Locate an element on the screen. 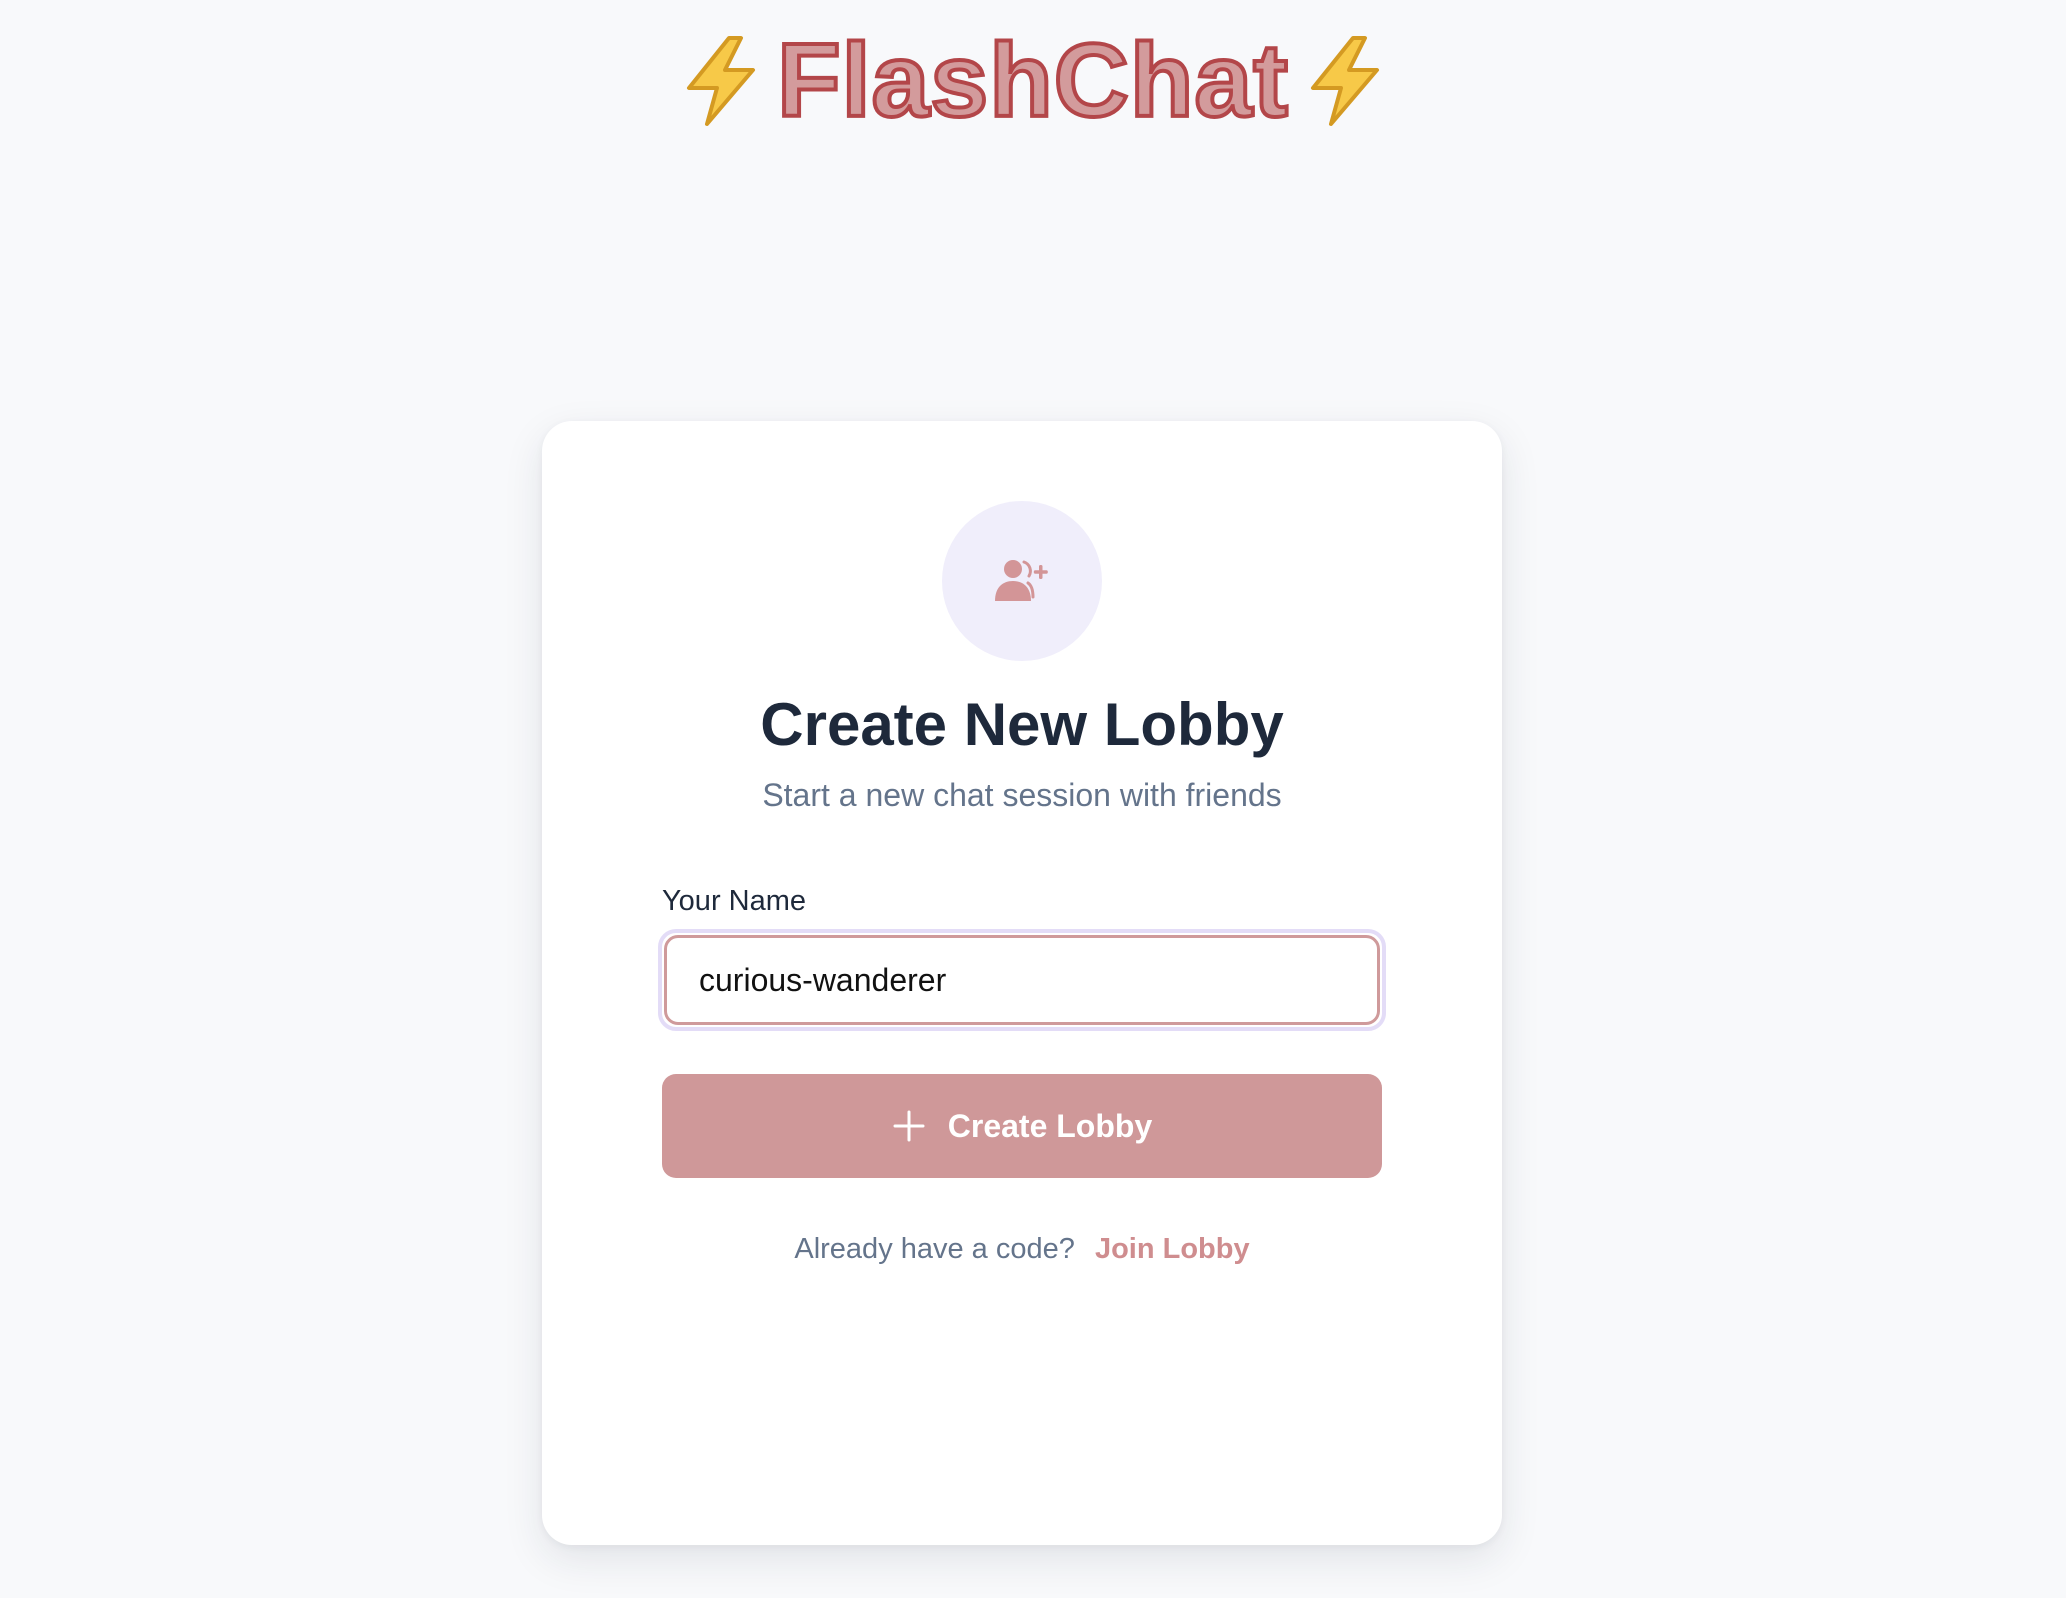  plus-icon is located at coordinates (909, 1126).